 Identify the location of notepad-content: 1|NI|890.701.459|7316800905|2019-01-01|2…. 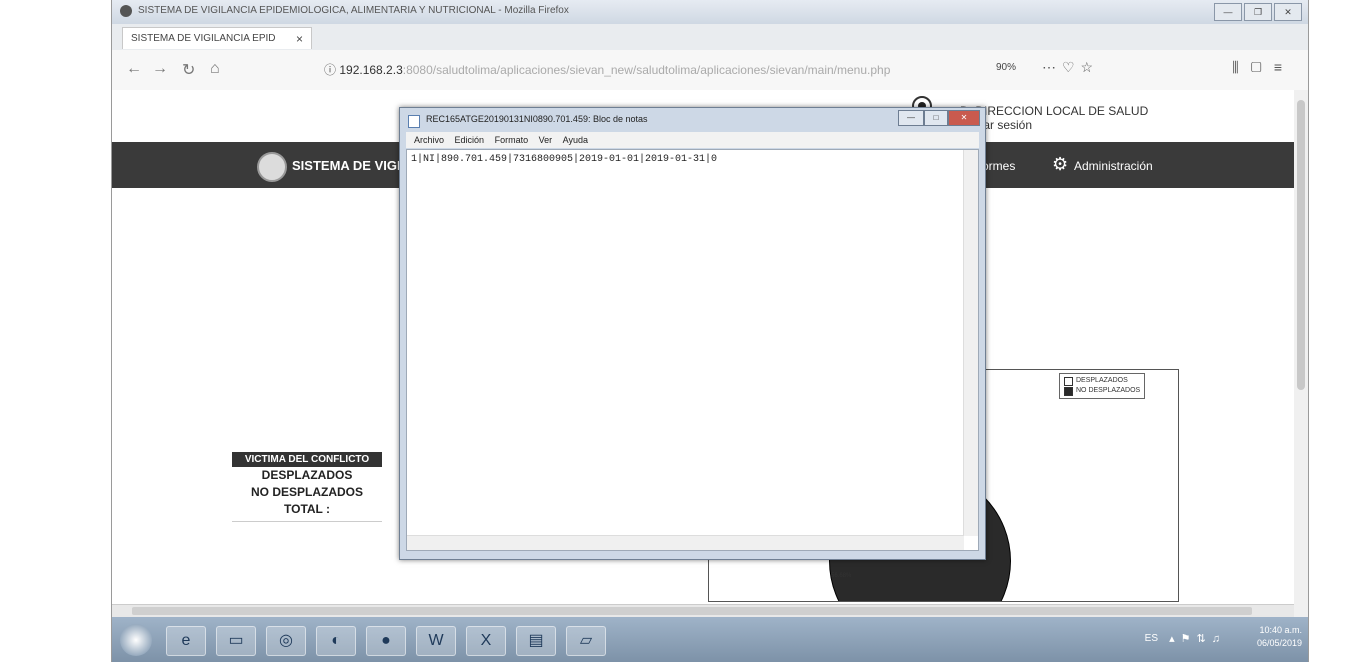
(564, 159).